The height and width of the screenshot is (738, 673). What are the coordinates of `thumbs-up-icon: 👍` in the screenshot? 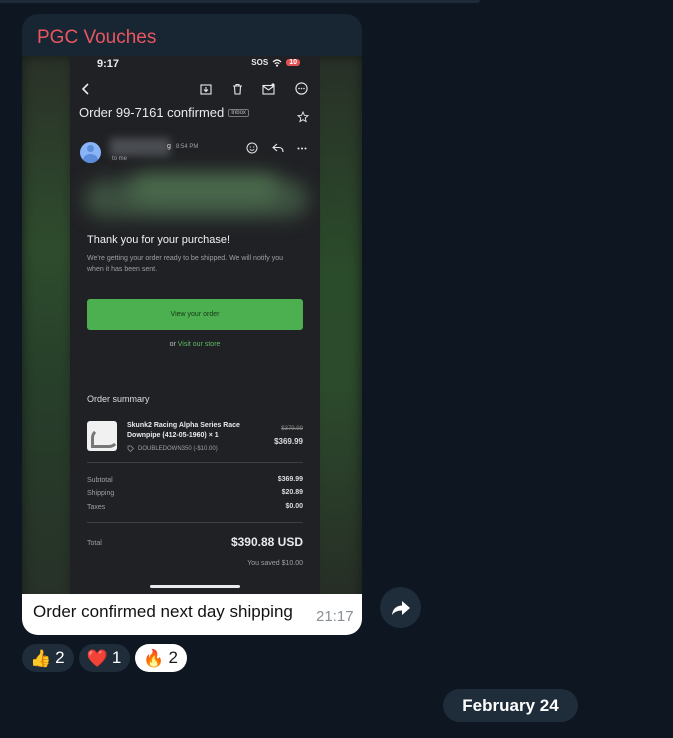 It's located at (41, 658).